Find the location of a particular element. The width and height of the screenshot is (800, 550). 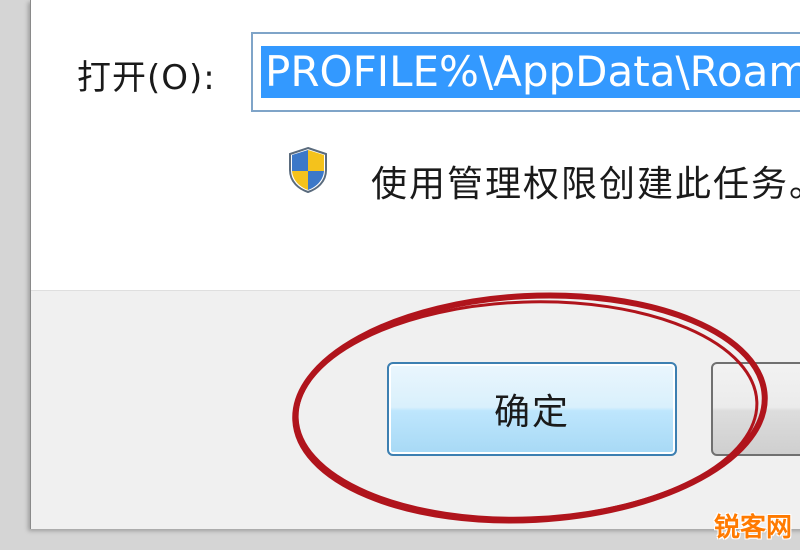

adjacent-button-partial is located at coordinates (755, 409).